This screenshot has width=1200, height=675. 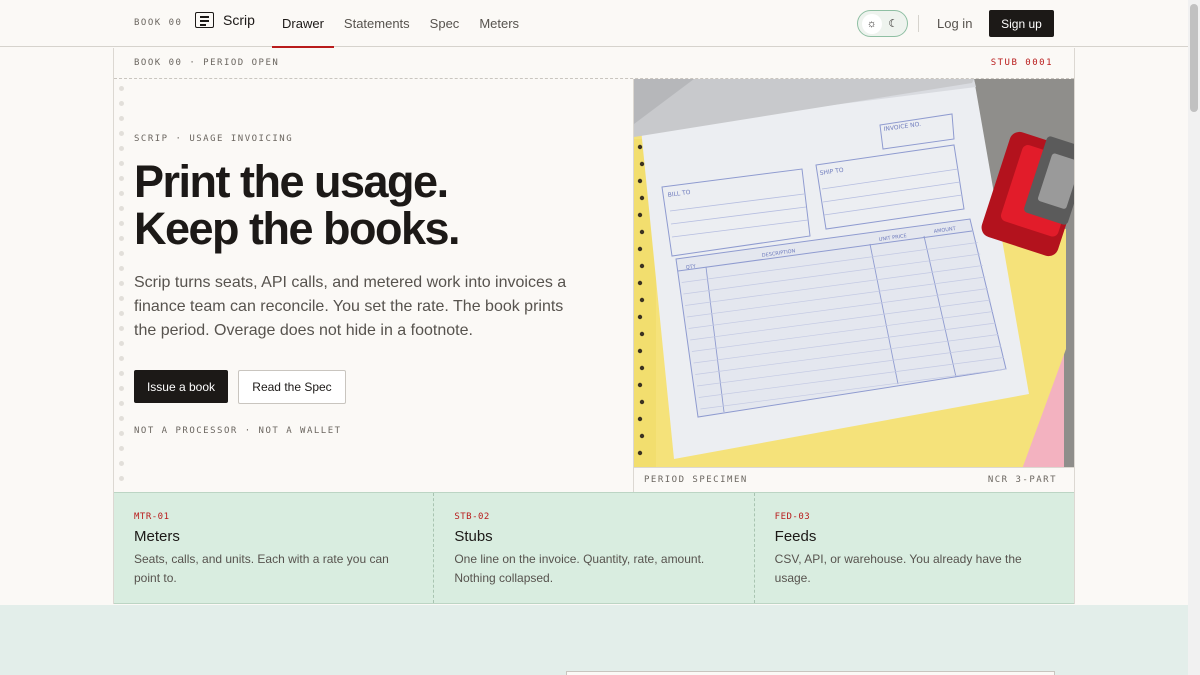 What do you see at coordinates (1022, 480) in the screenshot?
I see `specimen-caption-right: NCR 3-PART` at bounding box center [1022, 480].